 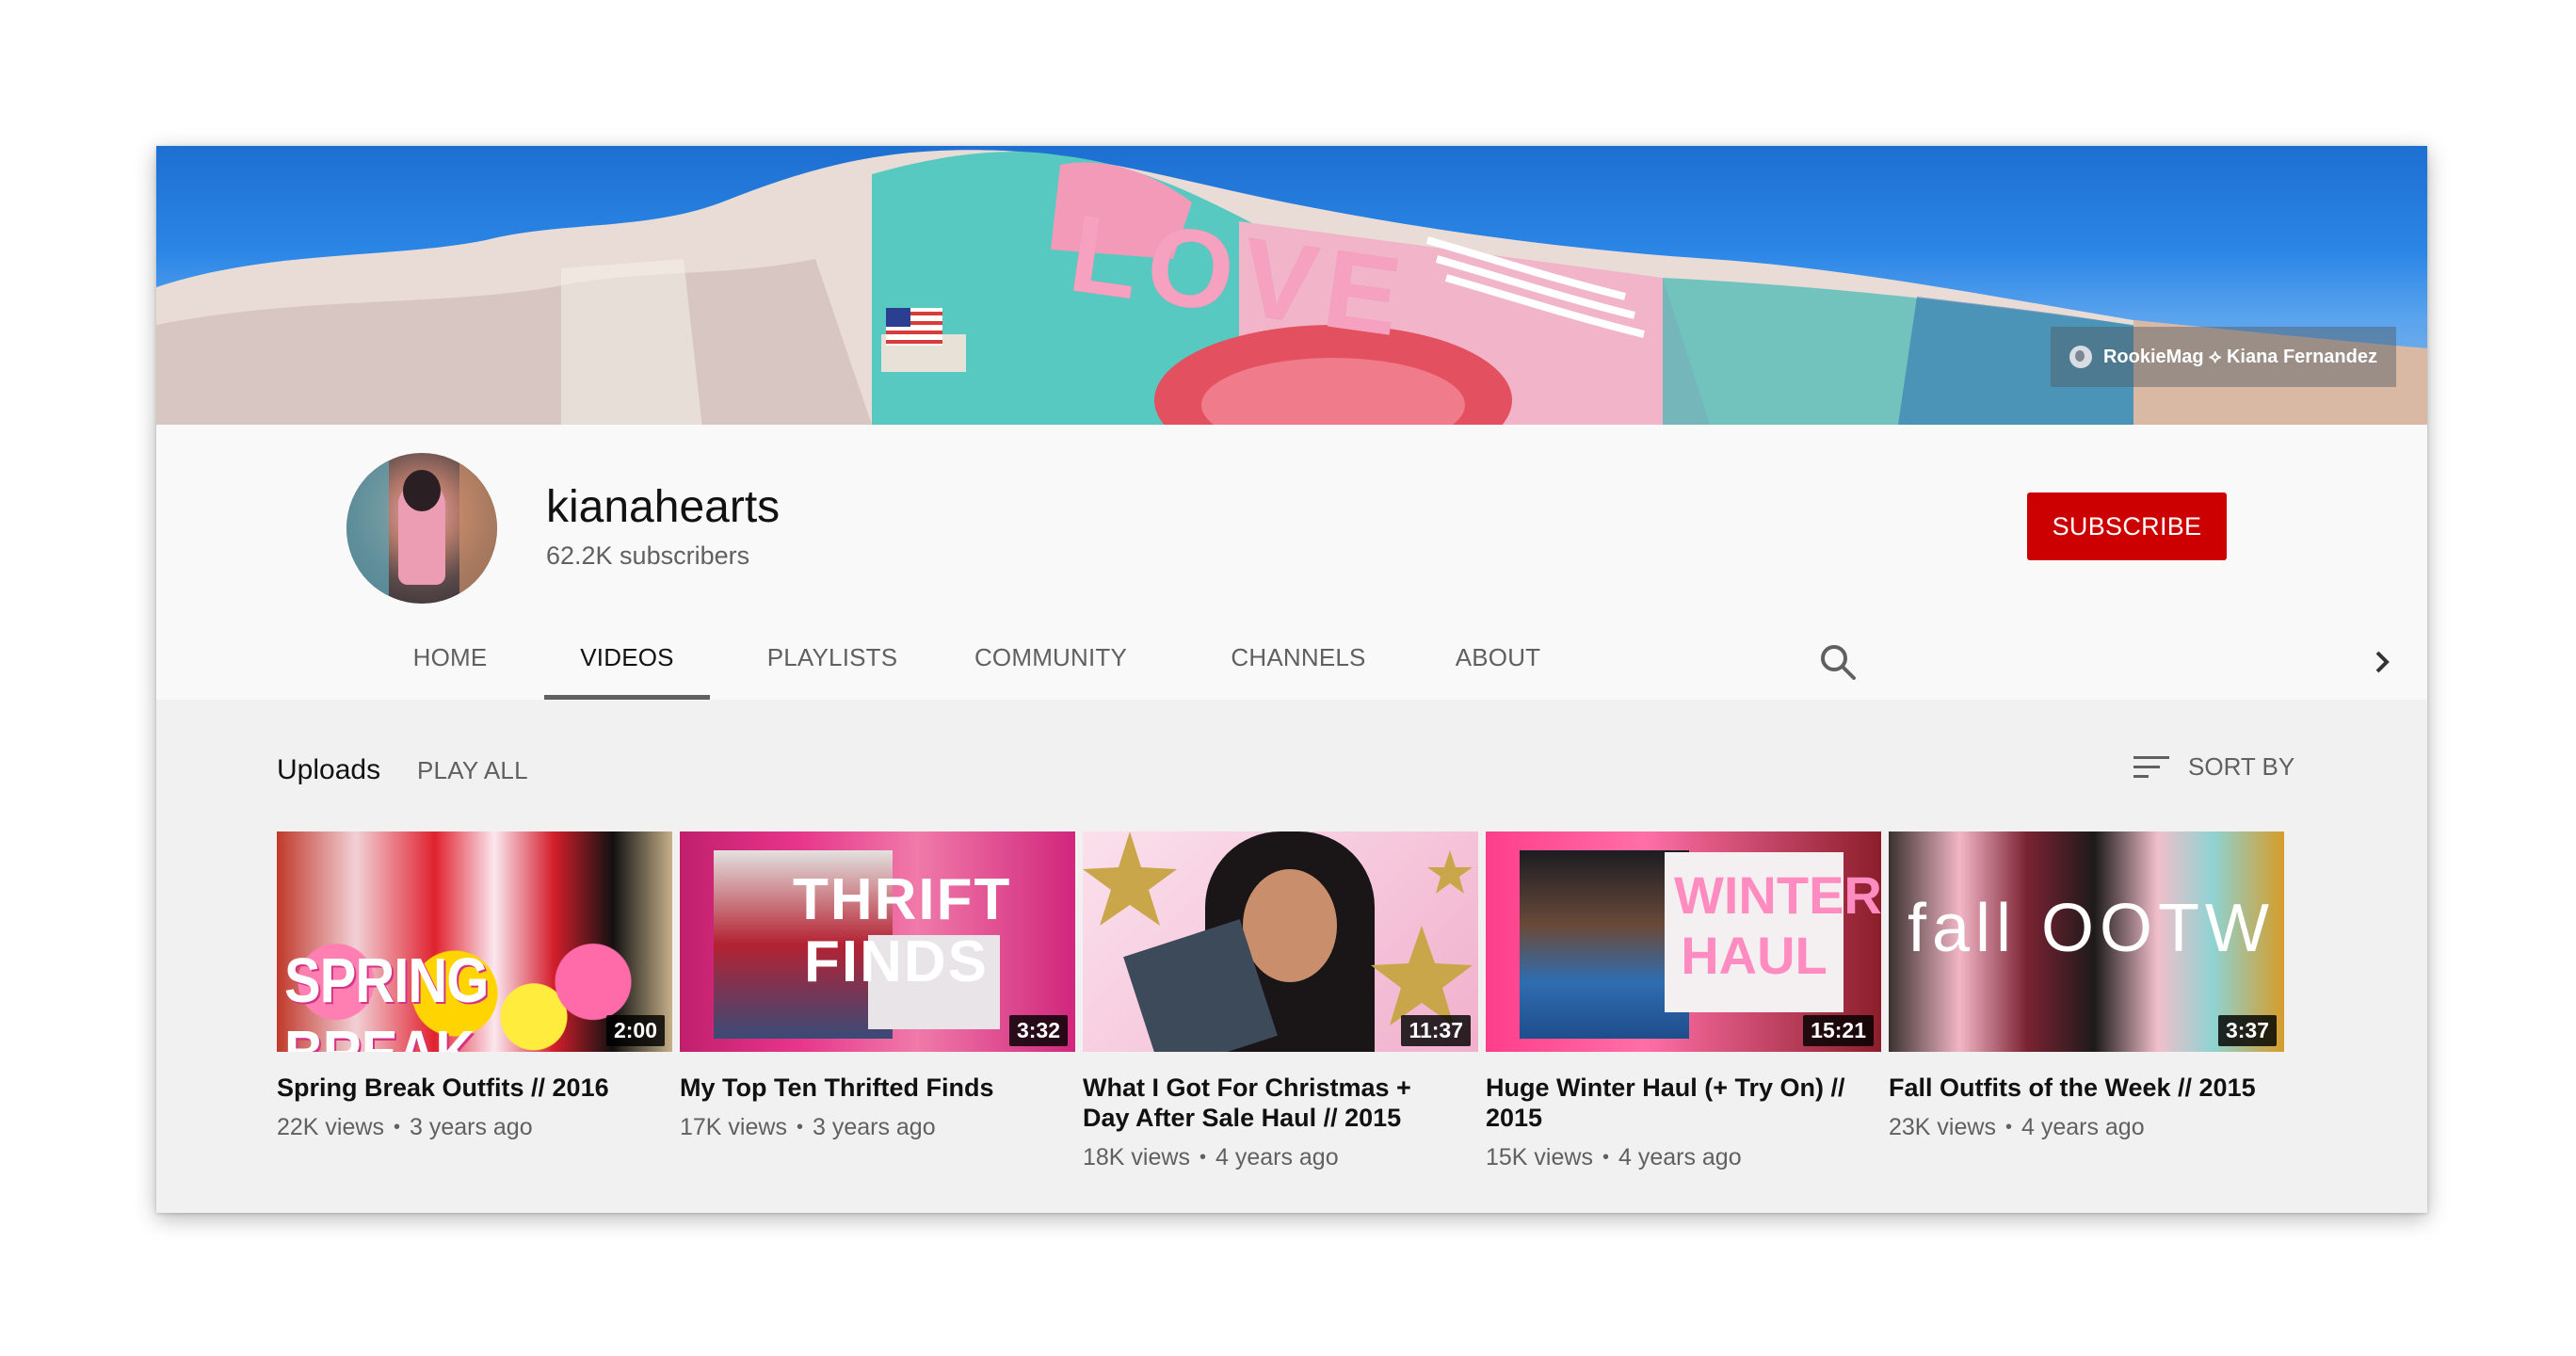 What do you see at coordinates (627, 670) in the screenshot?
I see `tab-videos: VIDEOS` at bounding box center [627, 670].